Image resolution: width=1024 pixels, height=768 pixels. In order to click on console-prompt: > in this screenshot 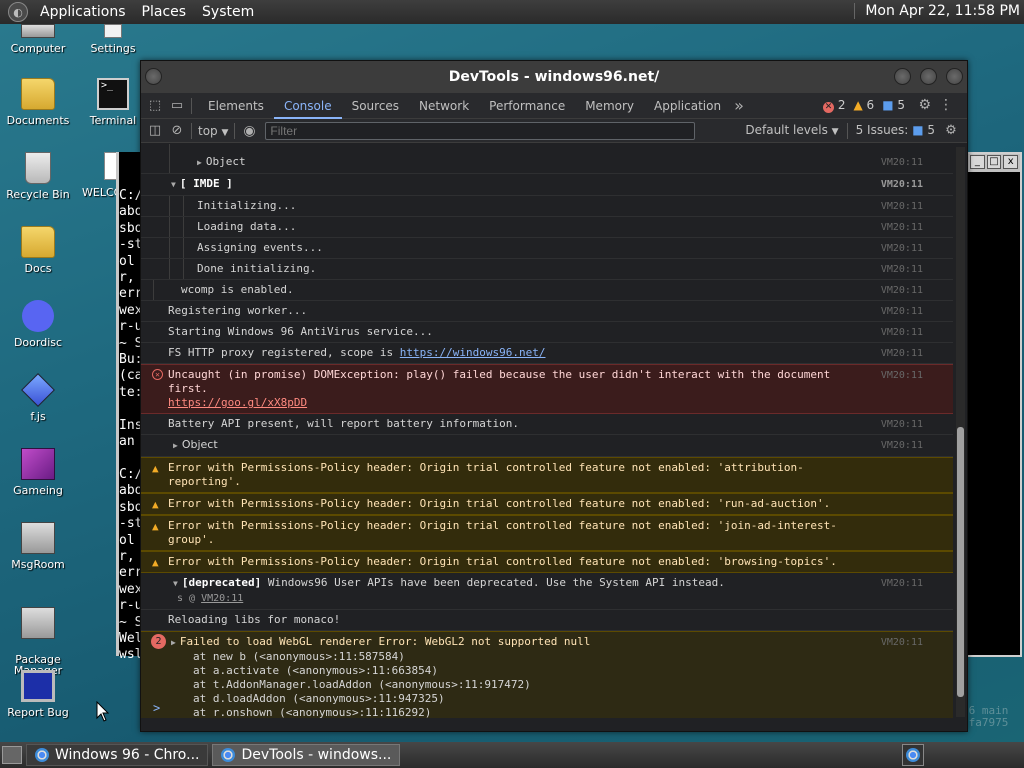, I will do `click(156, 708)`.